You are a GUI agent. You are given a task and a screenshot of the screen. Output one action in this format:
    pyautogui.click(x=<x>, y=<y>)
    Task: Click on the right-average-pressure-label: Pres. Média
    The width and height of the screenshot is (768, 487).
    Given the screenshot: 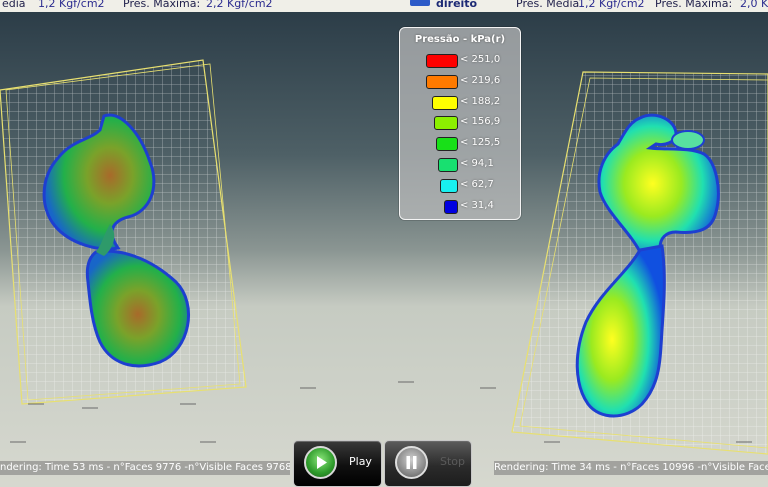 What is the action you would take?
    pyautogui.click(x=548, y=5)
    